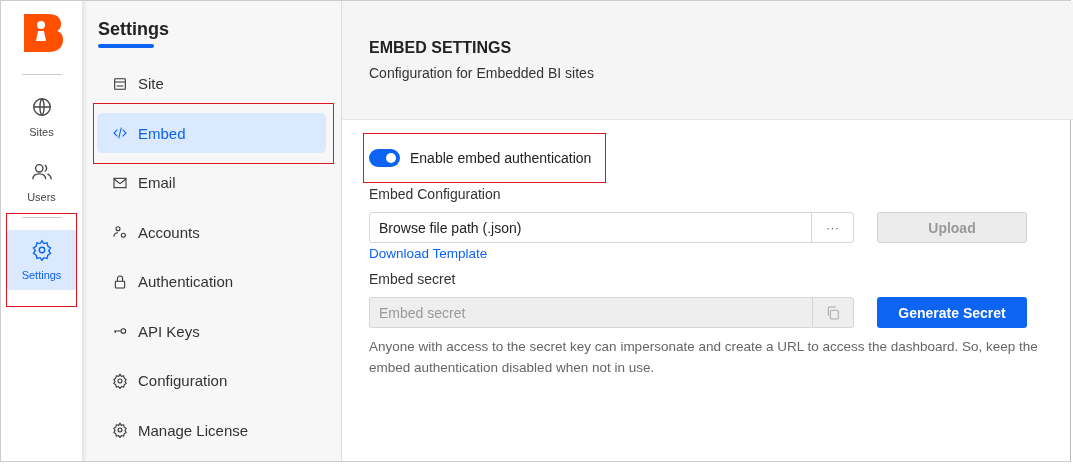 The image size is (1073, 465). What do you see at coordinates (832, 227) in the screenshot?
I see `browse-button: ···` at bounding box center [832, 227].